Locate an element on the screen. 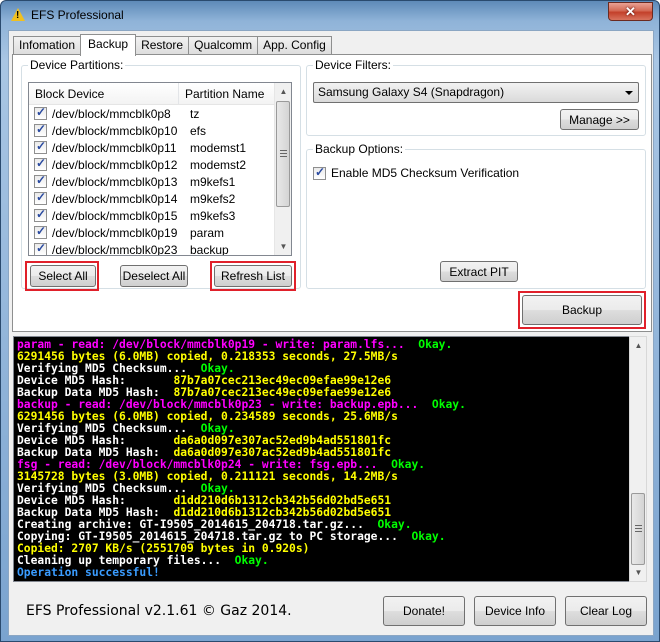  device-filter-select: Samsung Galaxy S4 (Snapdragon) is located at coordinates (476, 92).